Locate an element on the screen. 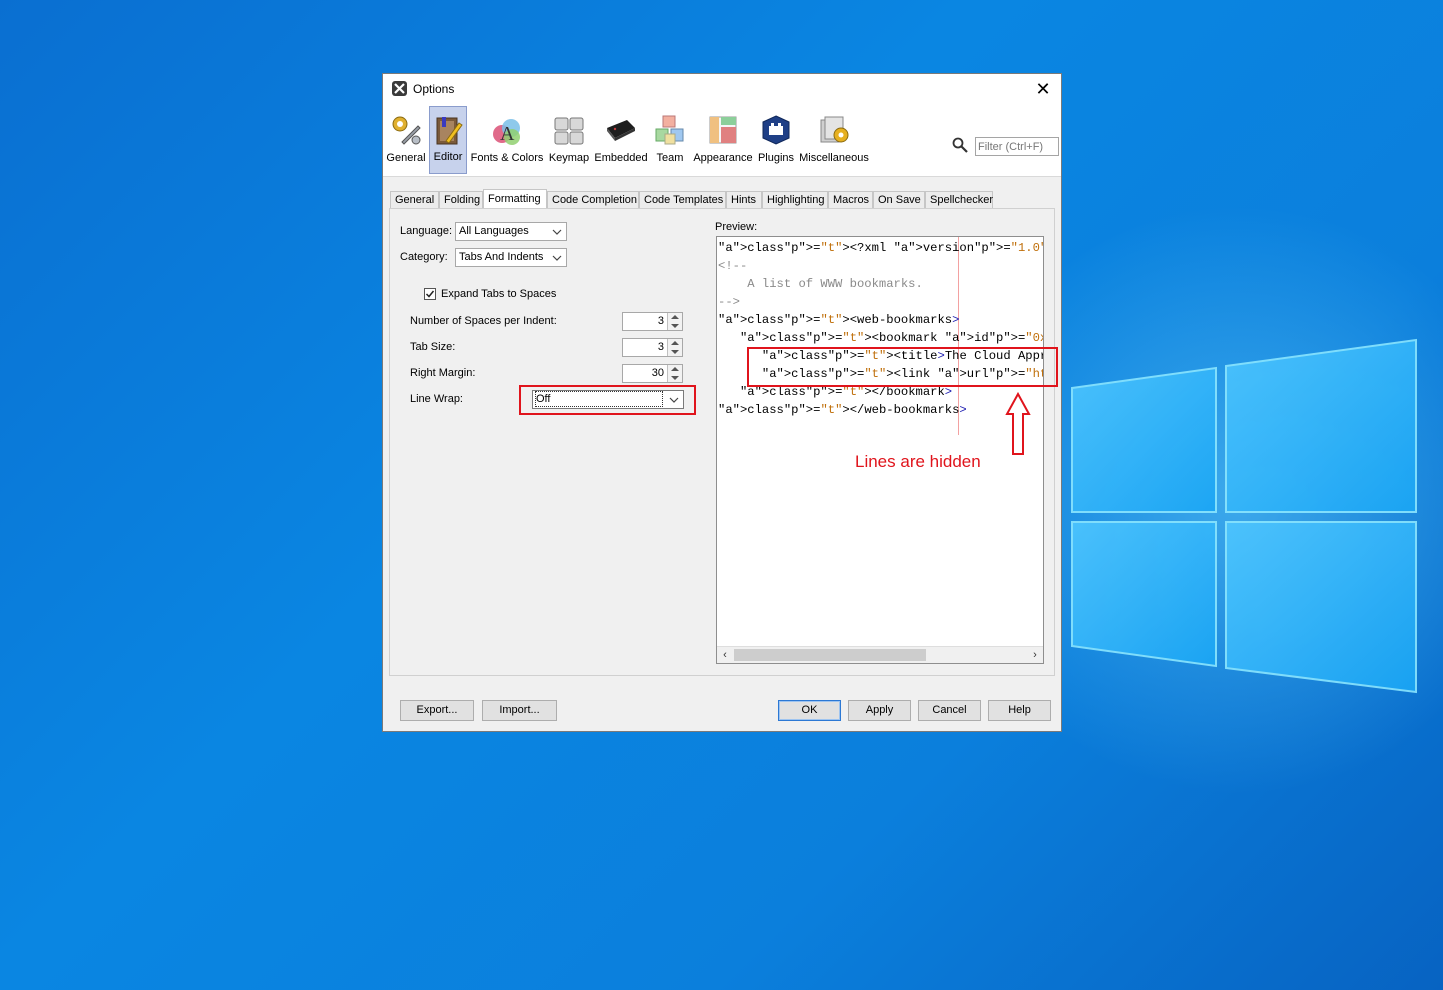 Image resolution: width=1443 pixels, height=990 pixels. svg-text: A is located at coordinates (507, 134).